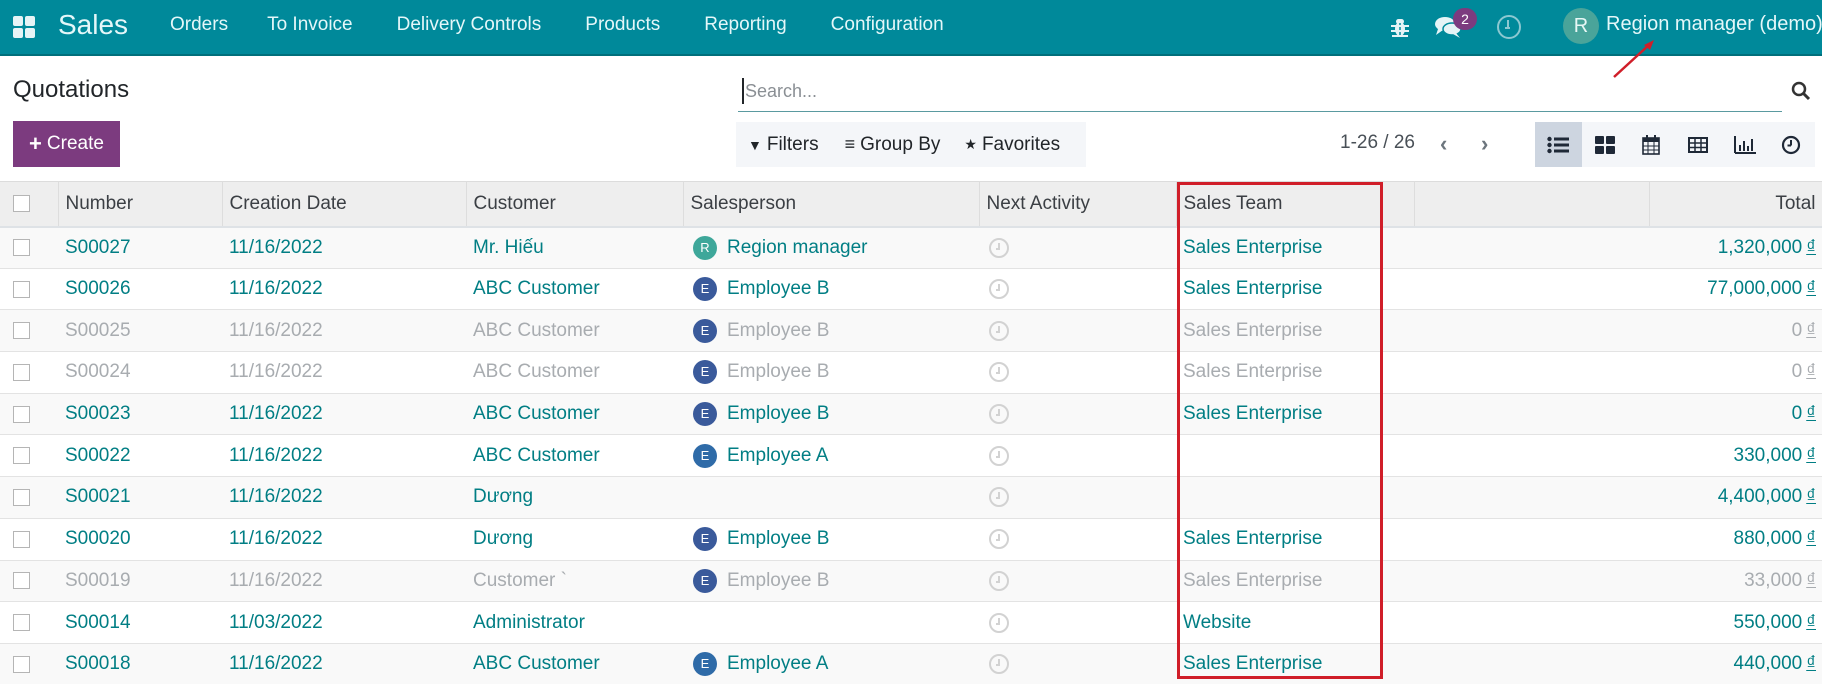 This screenshot has width=1822, height=684. What do you see at coordinates (140, 539) in the screenshot?
I see `order-number: S00020` at bounding box center [140, 539].